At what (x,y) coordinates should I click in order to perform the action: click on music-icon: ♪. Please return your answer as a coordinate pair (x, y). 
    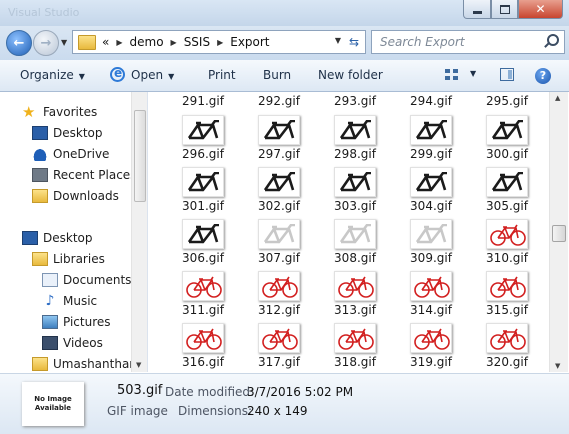
    Looking at the image, I should click on (50, 300).